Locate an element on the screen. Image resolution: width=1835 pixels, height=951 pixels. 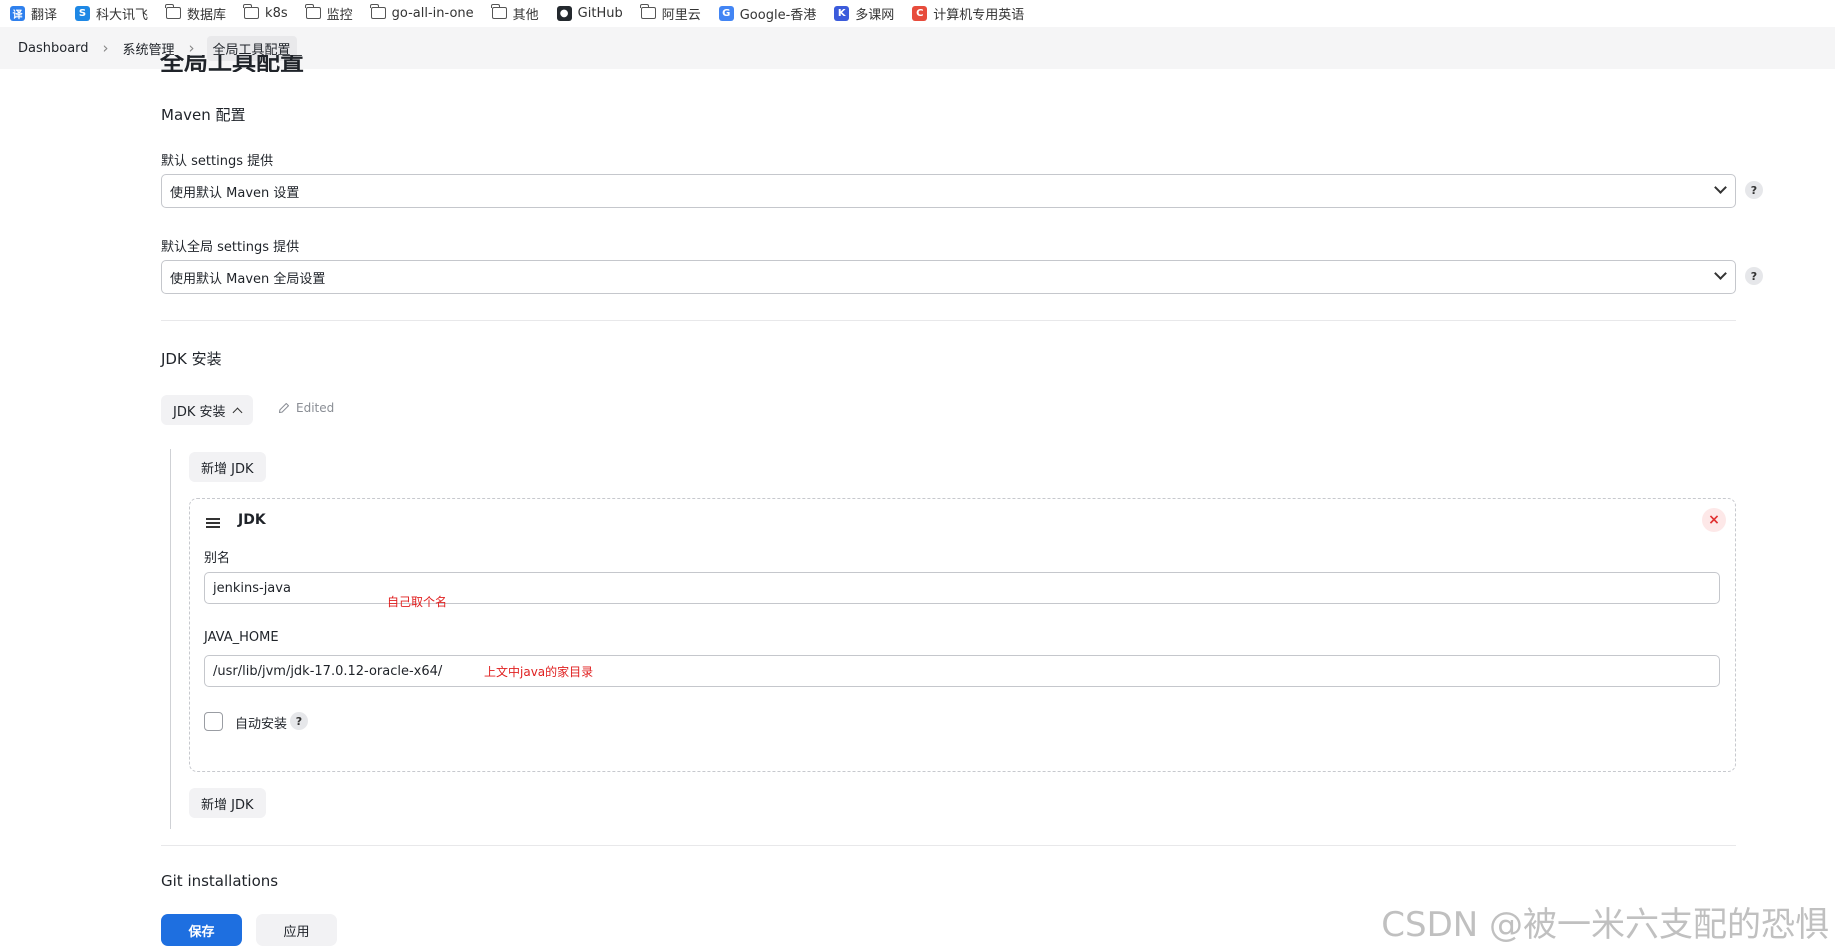
bookmark-item: K 多课网 is located at coordinates (864, 13).